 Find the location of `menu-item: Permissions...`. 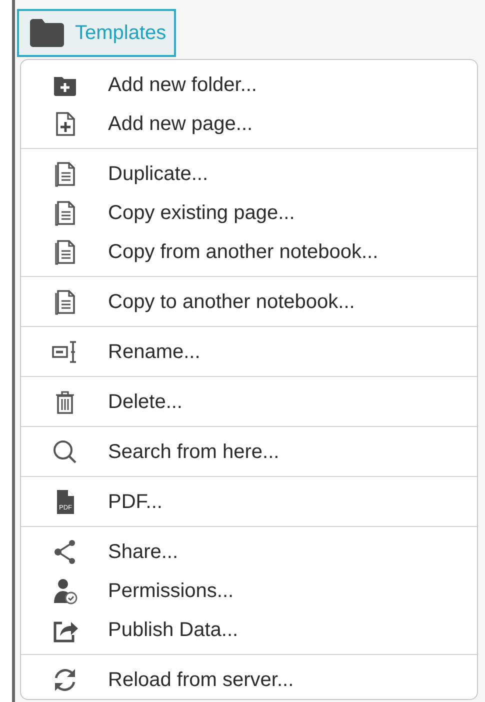

menu-item: Permissions... is located at coordinates (249, 590).